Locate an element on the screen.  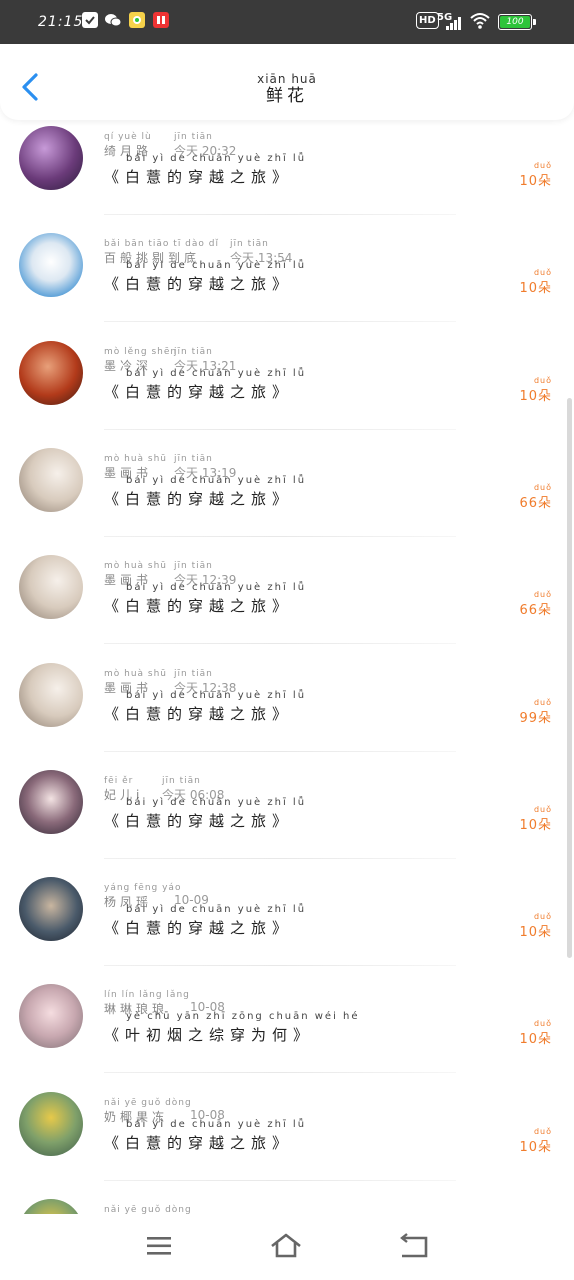
sender-name-pinyin: bǎi bān tiāo tī dào dǐ is located at coordinates (161, 244).